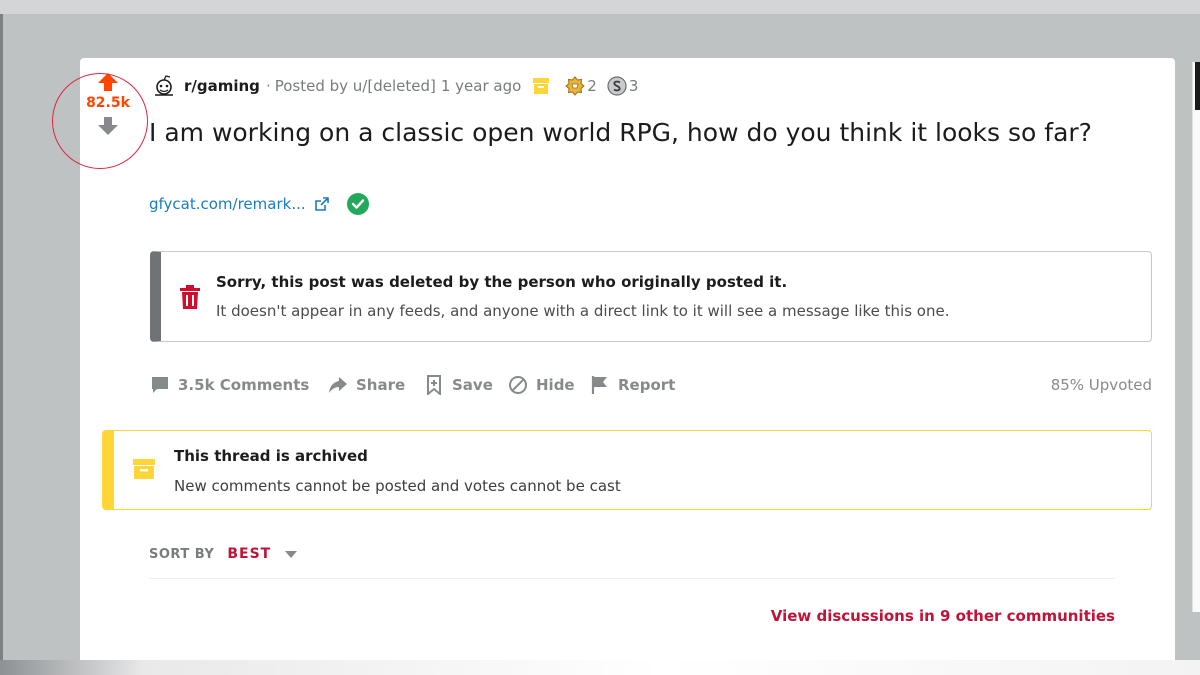 Image resolution: width=1200 pixels, height=675 pixels. I want to click on archived-notice-heading: This thread is archived, so click(271, 456).